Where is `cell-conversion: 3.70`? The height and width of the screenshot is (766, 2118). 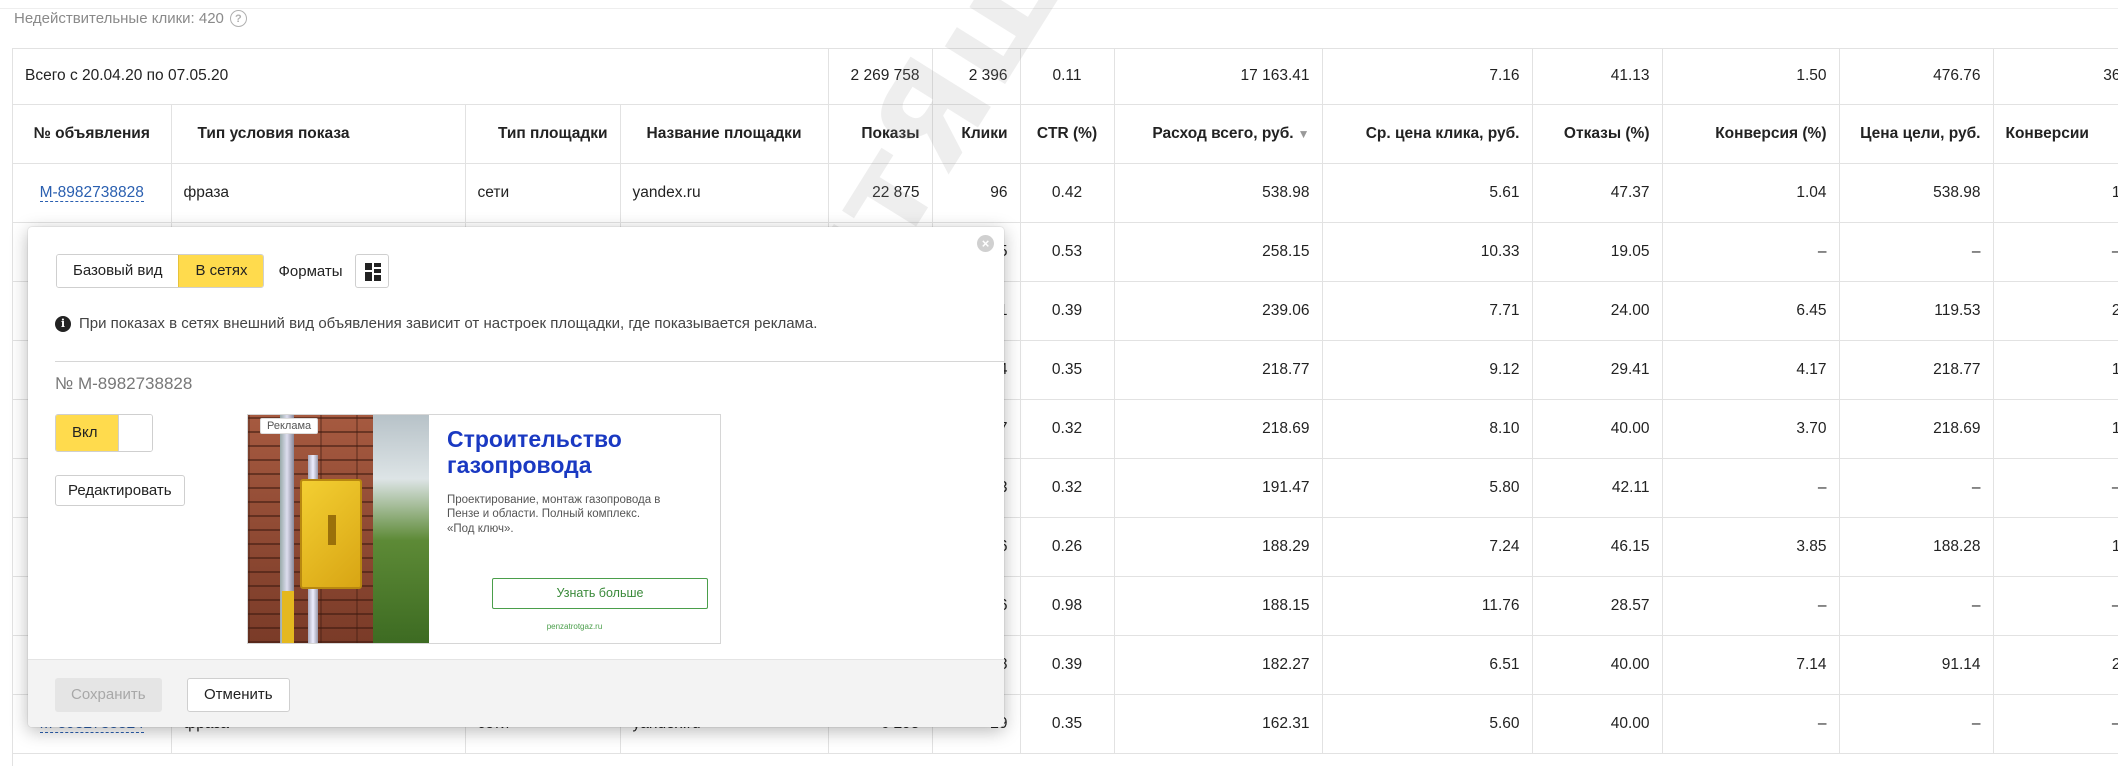
cell-conversion: 3.70 is located at coordinates (1751, 429).